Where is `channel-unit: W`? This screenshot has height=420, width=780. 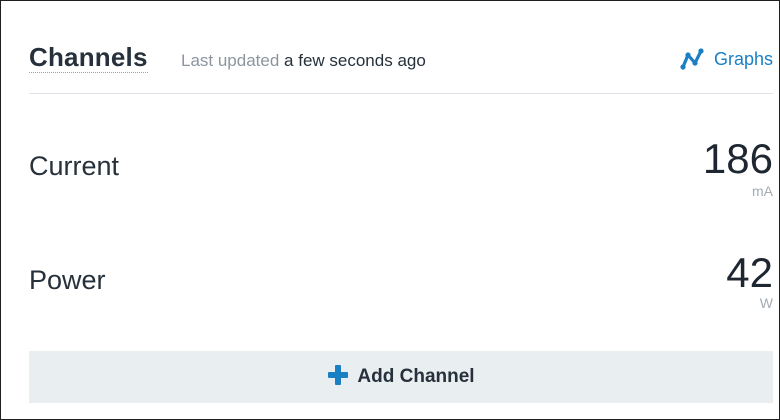
channel-unit: W is located at coordinates (766, 303).